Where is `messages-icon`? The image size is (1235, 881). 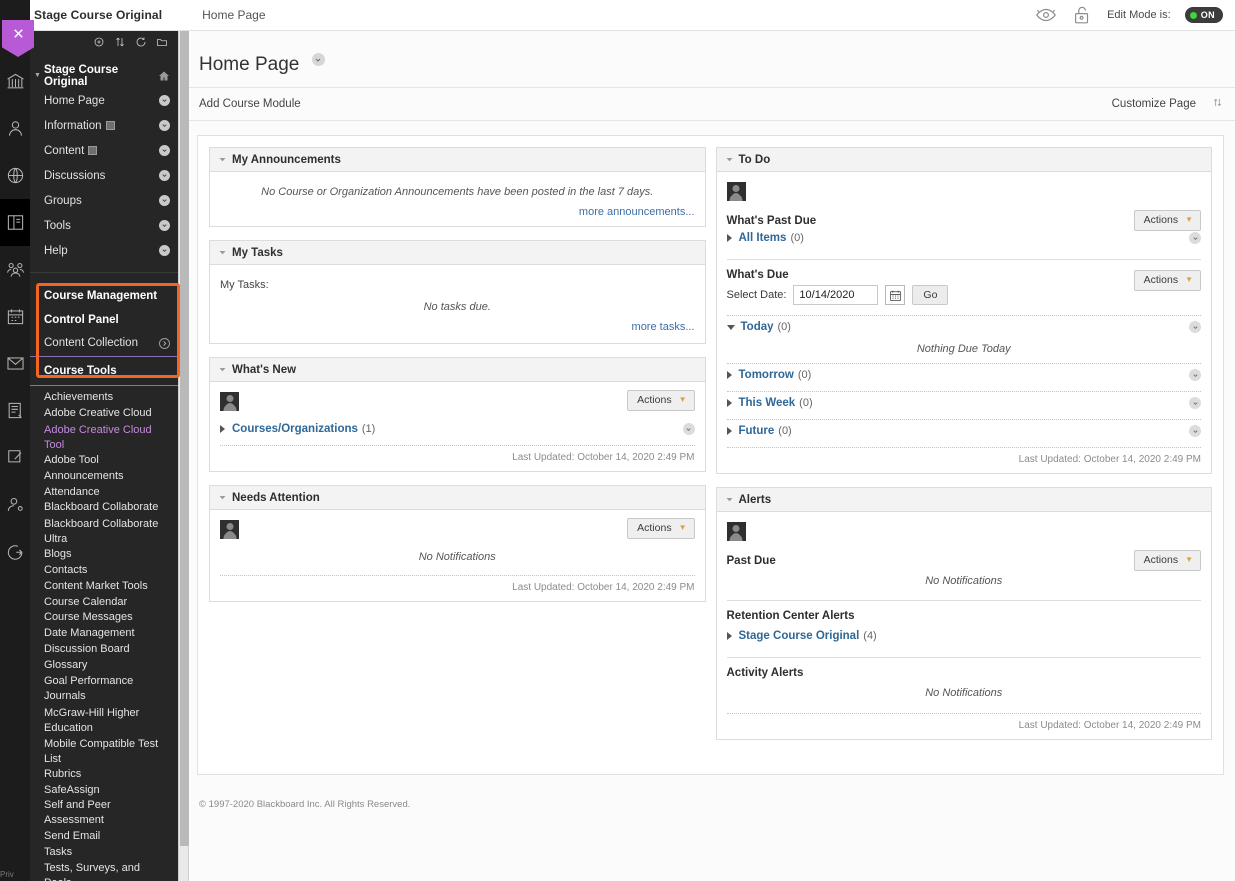 messages-icon is located at coordinates (15, 363).